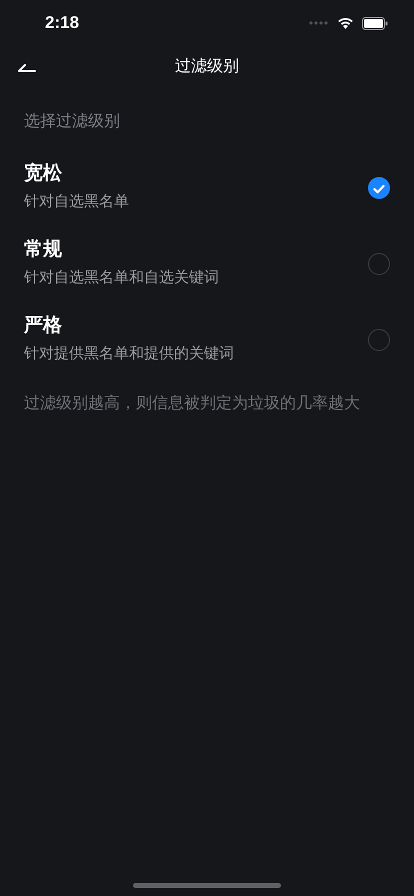 The height and width of the screenshot is (896, 414). I want to click on check-icon, so click(379, 189).